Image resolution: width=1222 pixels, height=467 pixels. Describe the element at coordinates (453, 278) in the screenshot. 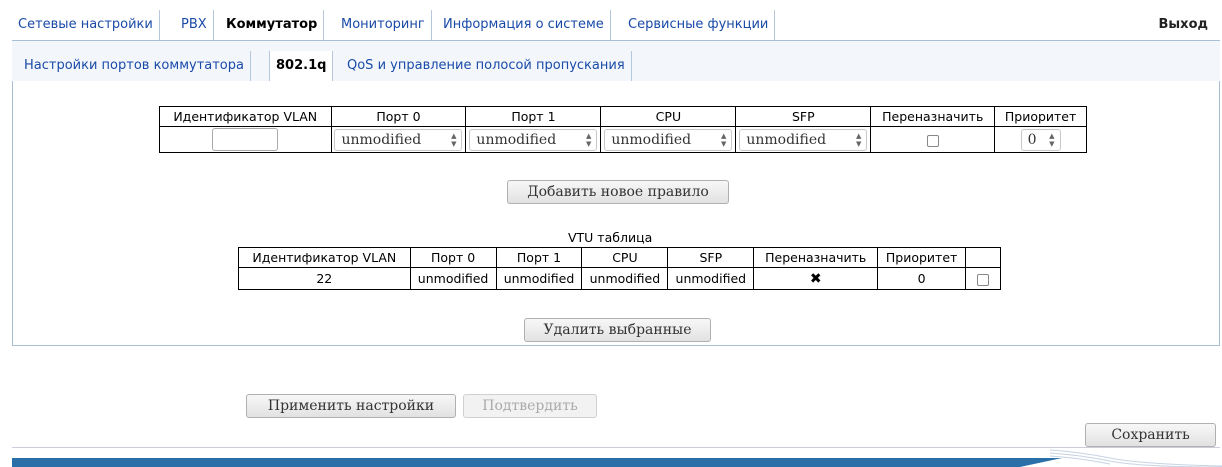

I see `cell-port0: unmodified` at that location.